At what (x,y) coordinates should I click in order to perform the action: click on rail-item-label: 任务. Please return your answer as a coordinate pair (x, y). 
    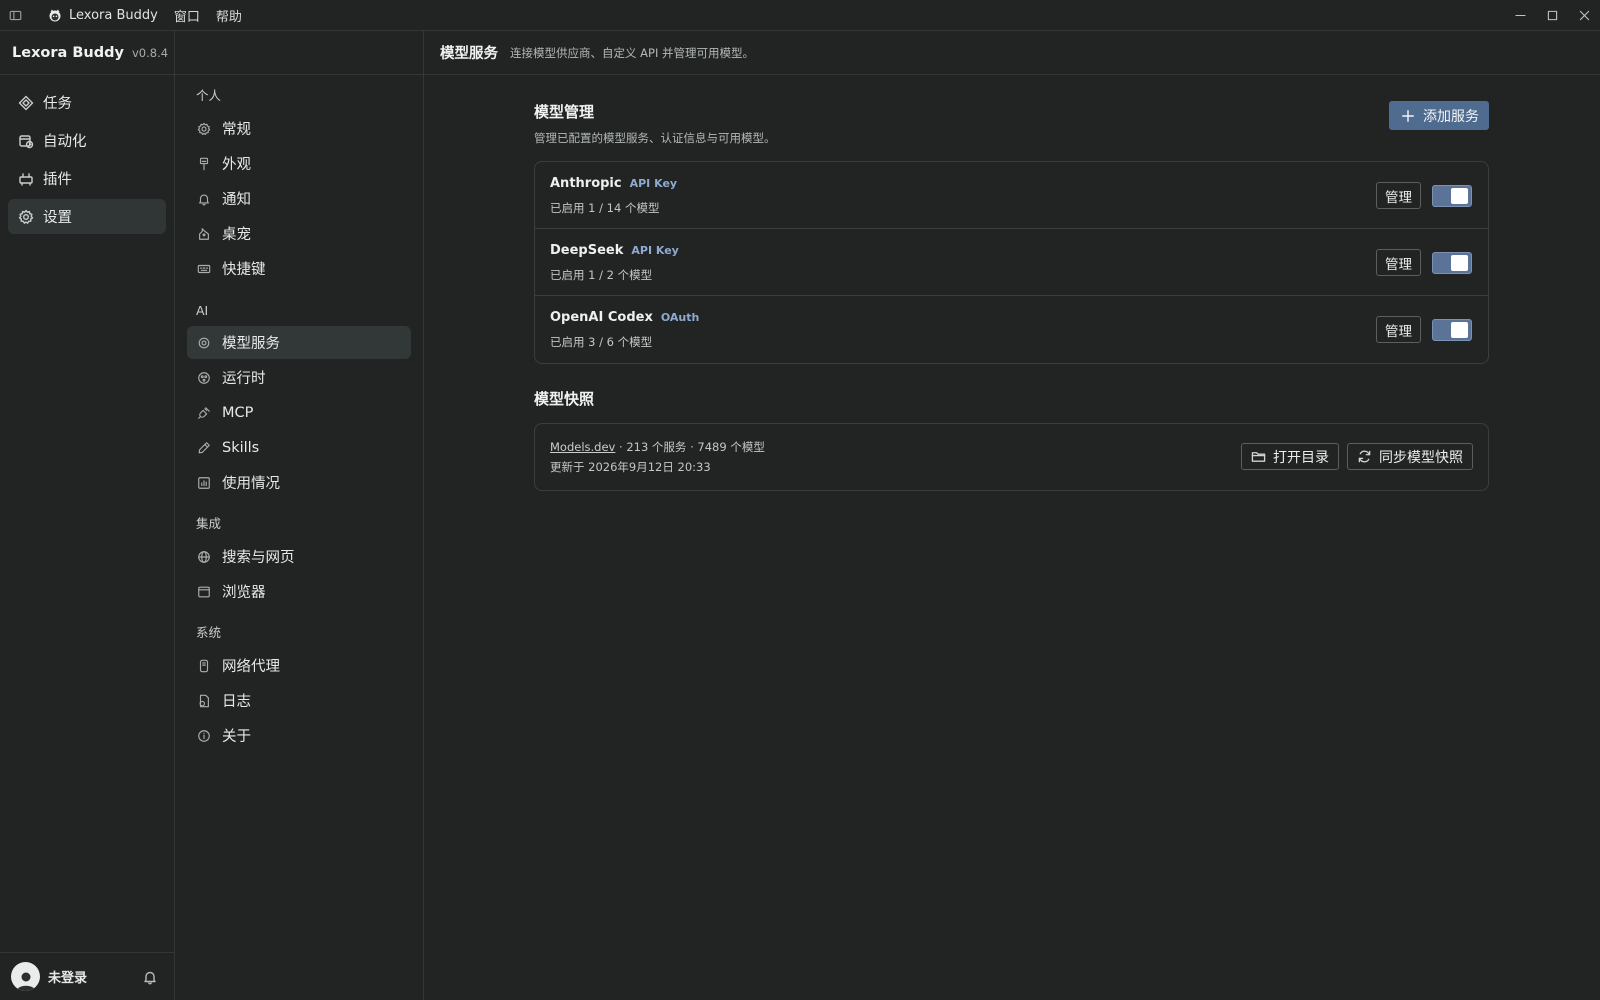
    Looking at the image, I should click on (57, 104).